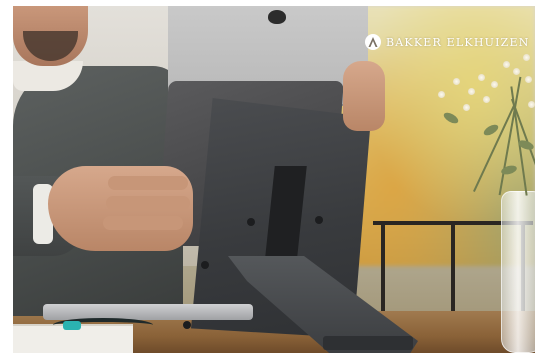 Image resolution: width=535 pixels, height=353 pixels. What do you see at coordinates (50, 46) in the screenshot?
I see `beard` at bounding box center [50, 46].